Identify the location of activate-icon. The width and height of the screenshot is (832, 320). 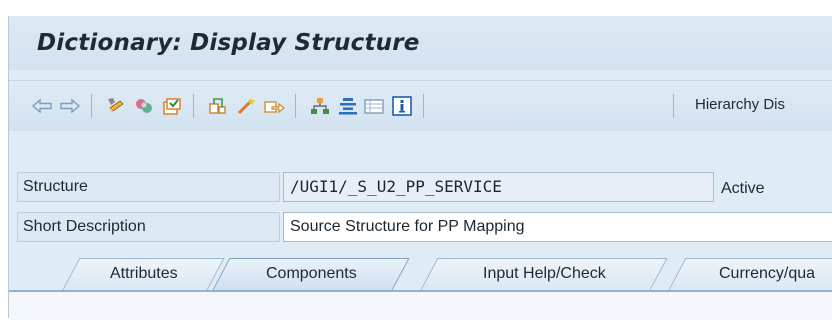
(218, 106).